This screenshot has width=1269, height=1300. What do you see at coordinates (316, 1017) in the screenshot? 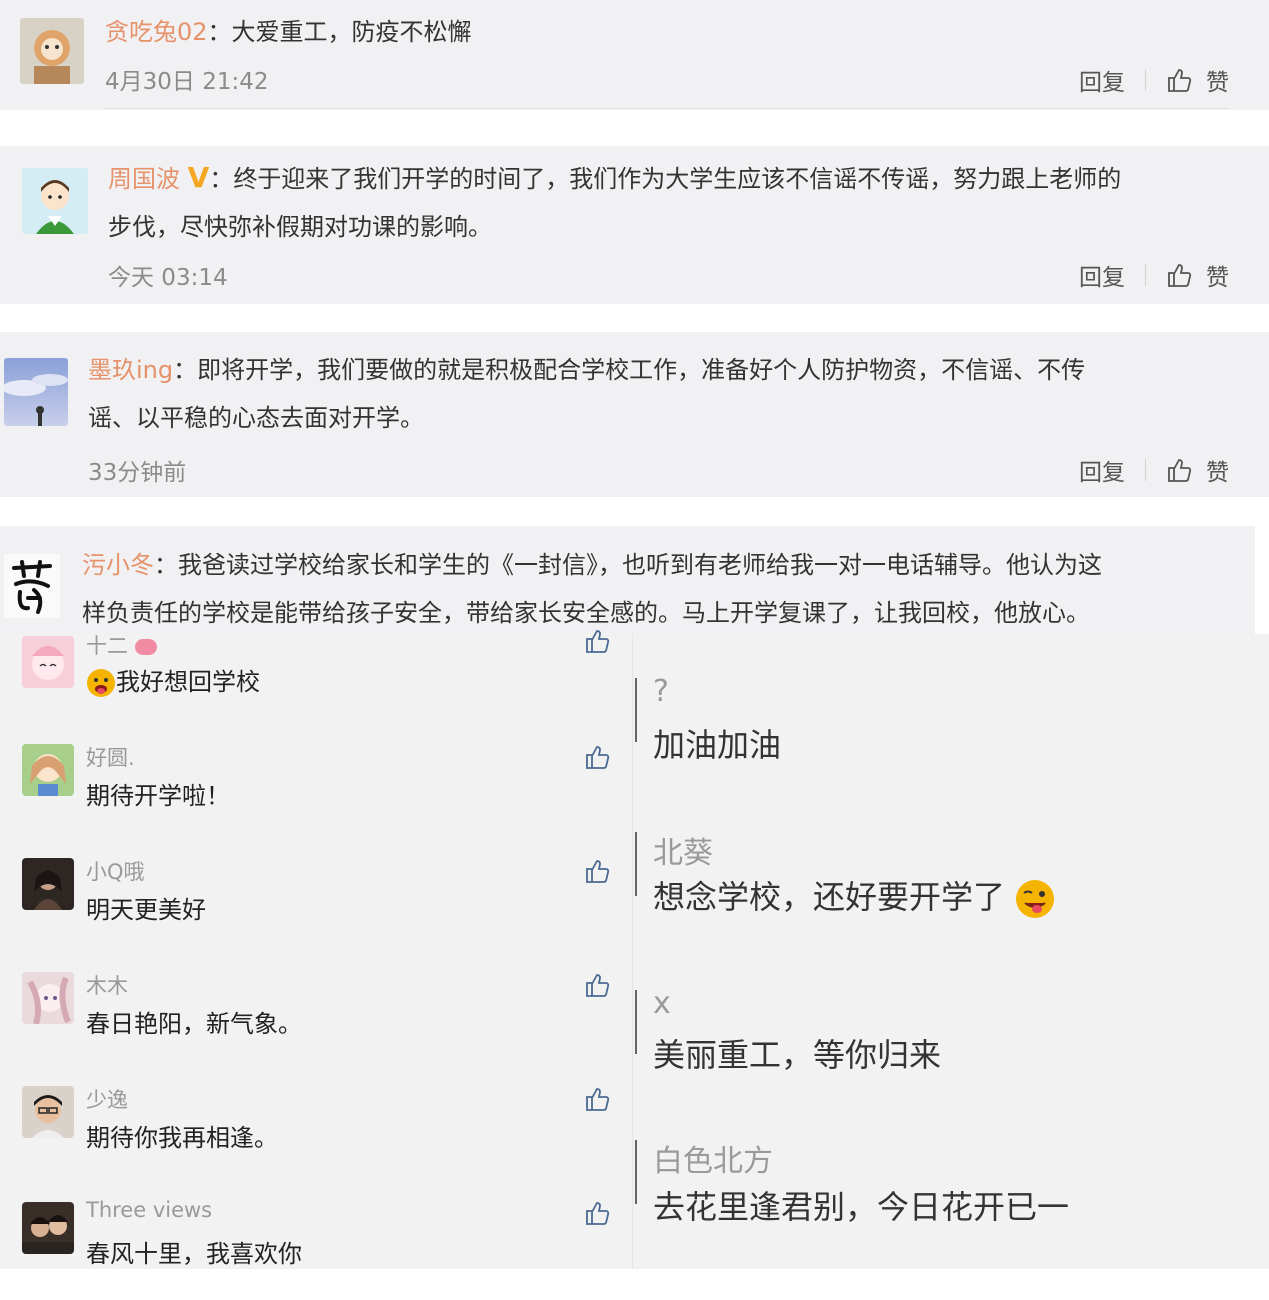
I see `list-item: 木木 春日艳阳，新气象。` at bounding box center [316, 1017].